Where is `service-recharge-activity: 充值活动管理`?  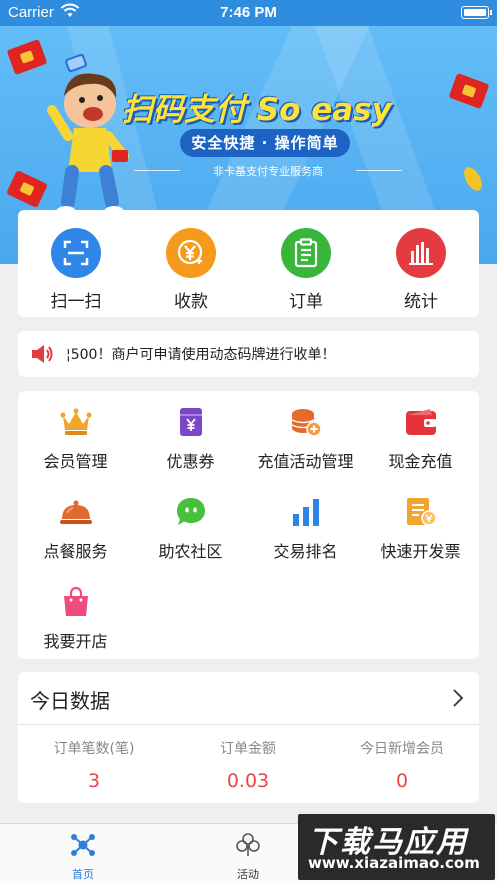
service-recharge-activity: 充值活动管理 is located at coordinates (305, 438).